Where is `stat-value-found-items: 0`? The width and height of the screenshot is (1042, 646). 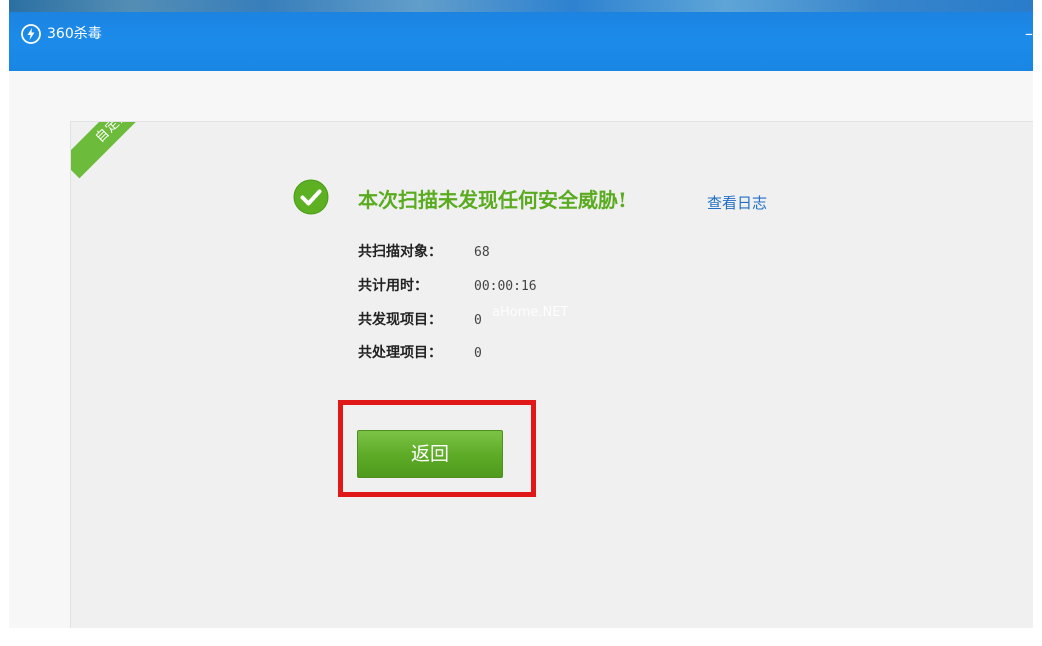 stat-value-found-items: 0 is located at coordinates (478, 320).